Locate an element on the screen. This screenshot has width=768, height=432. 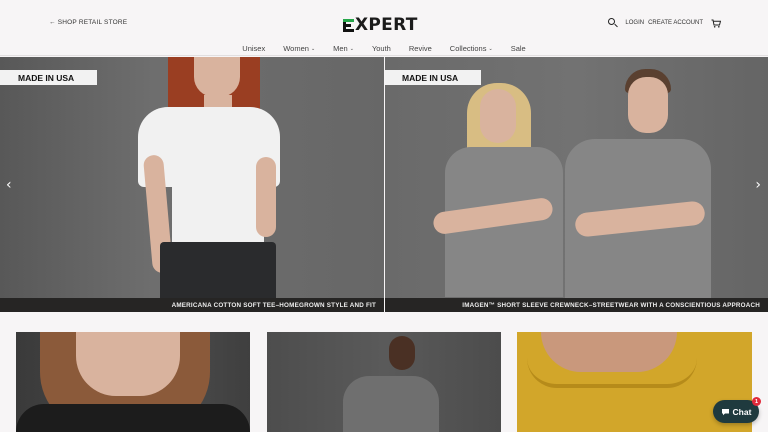
nav-label: Unisex is located at coordinates (254, 48).